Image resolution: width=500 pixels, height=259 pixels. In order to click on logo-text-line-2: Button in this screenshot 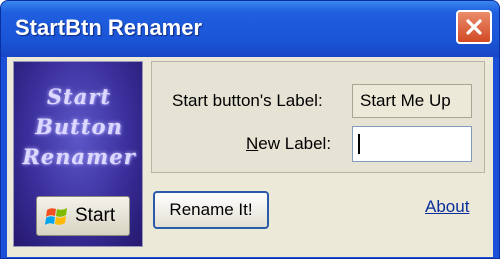, I will do `click(79, 126)`.